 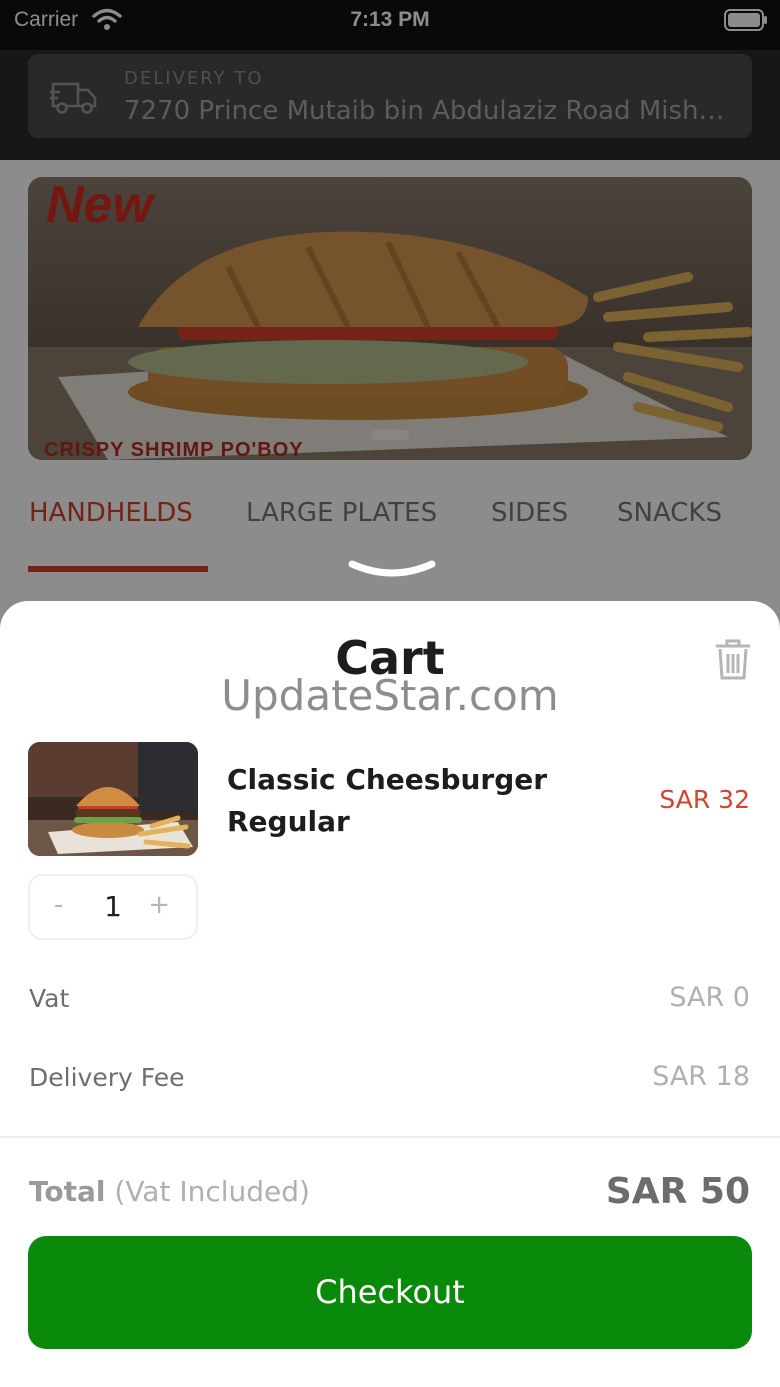 I want to click on total-label: Total (Vat Included), so click(x=169, y=1191).